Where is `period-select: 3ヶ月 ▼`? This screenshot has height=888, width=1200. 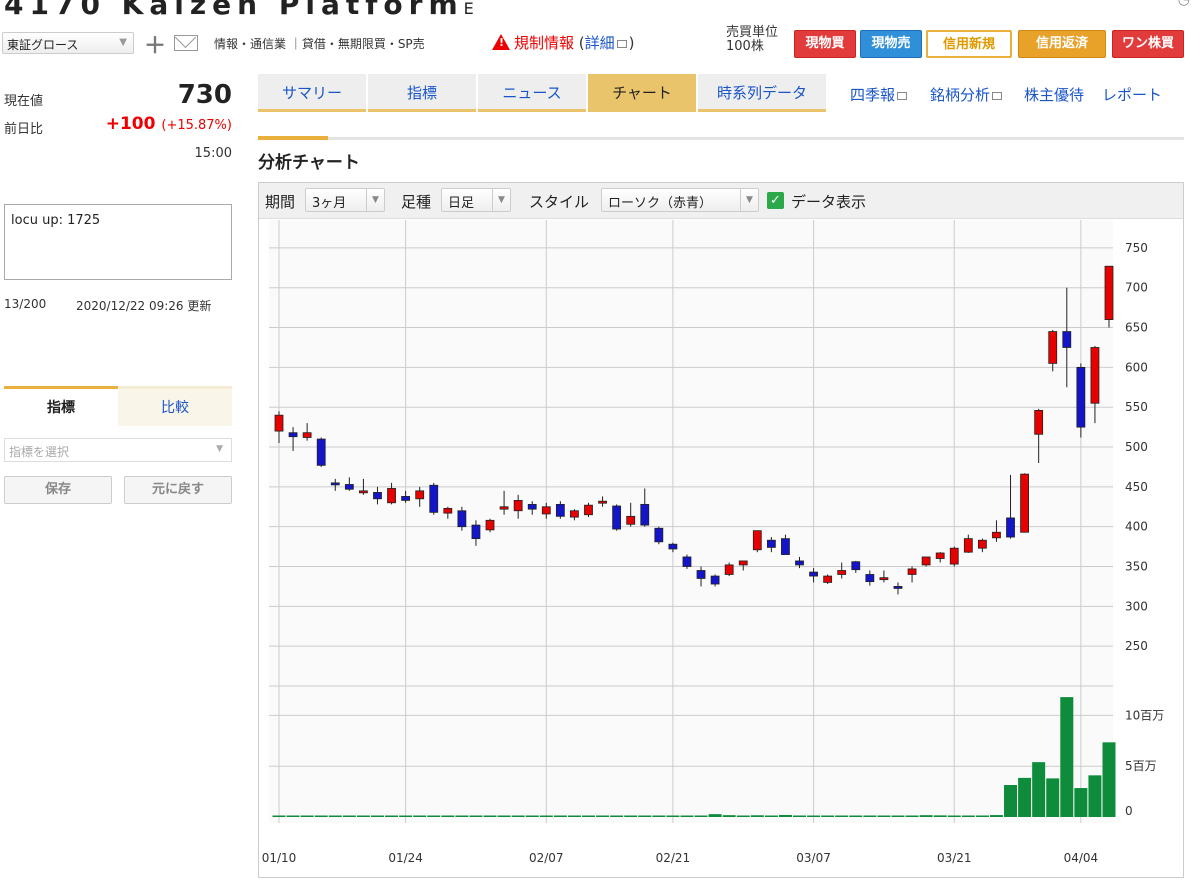 period-select: 3ヶ月 ▼ is located at coordinates (345, 200).